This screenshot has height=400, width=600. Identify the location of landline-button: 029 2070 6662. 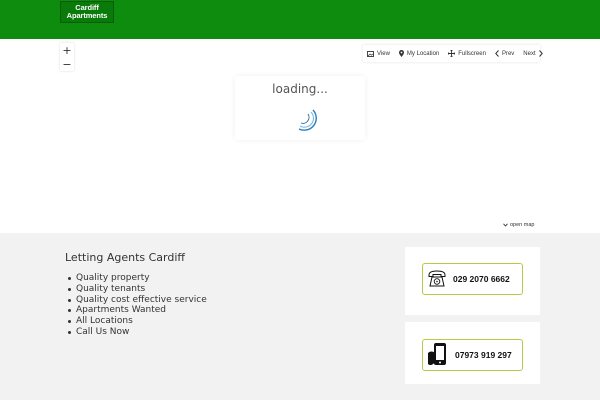
(472, 279).